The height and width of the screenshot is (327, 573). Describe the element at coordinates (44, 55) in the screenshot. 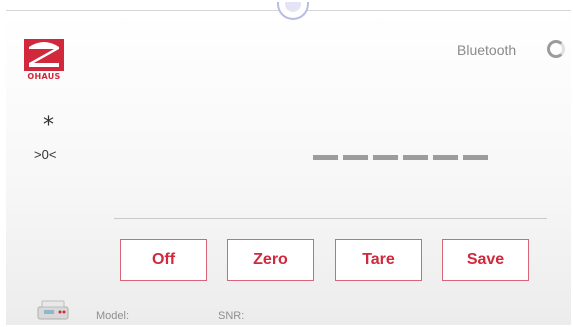

I see `ohaus-logo-mark` at that location.